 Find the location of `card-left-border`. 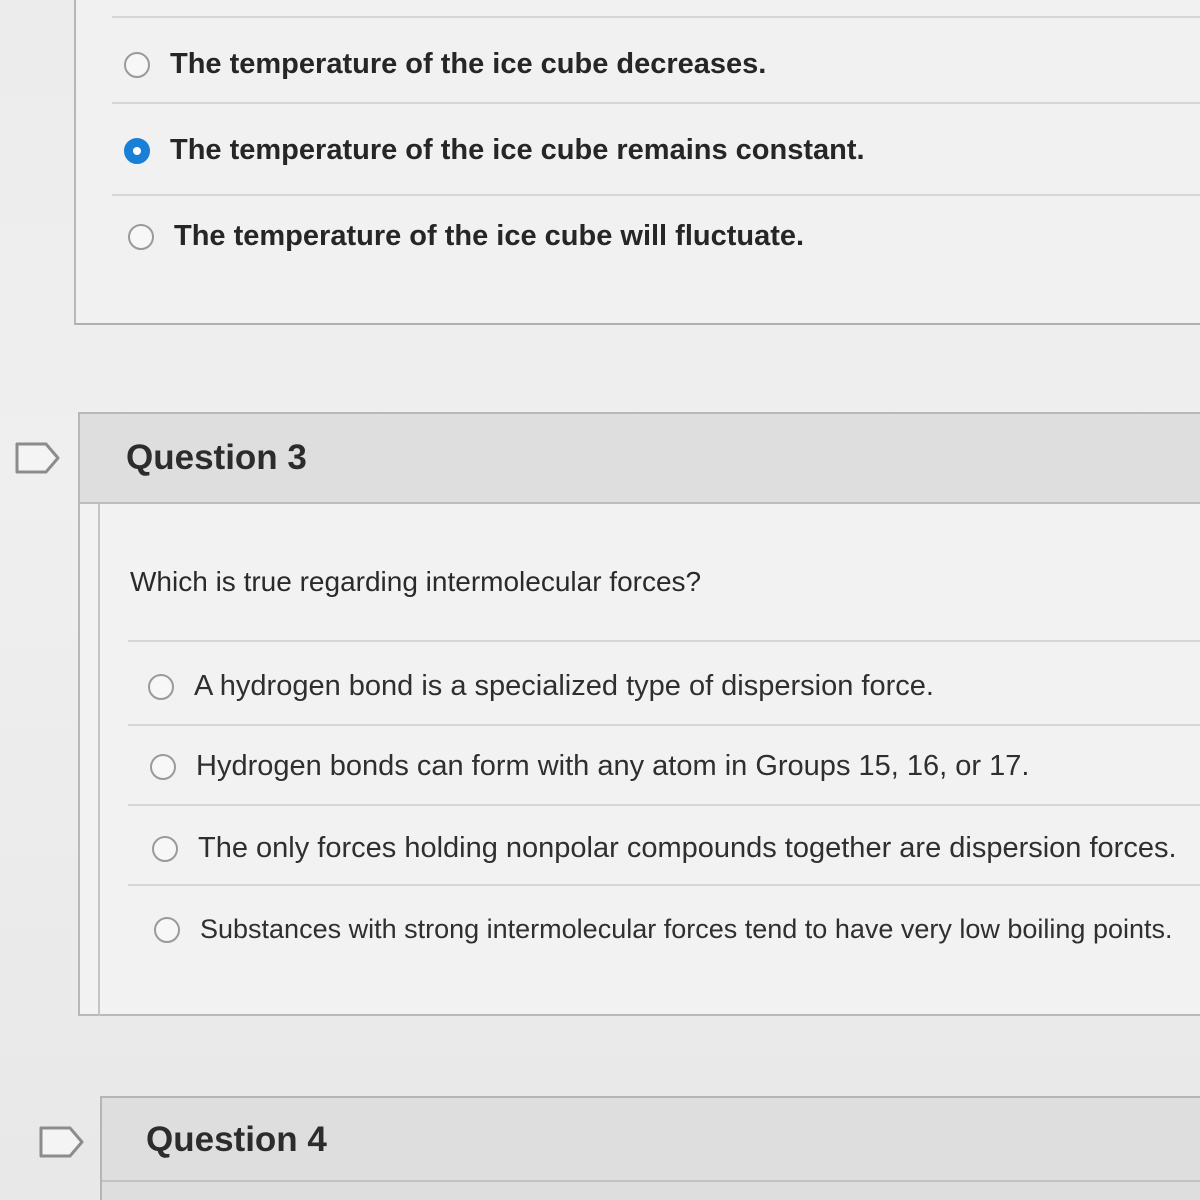

card-left-border is located at coordinates (99, 760).